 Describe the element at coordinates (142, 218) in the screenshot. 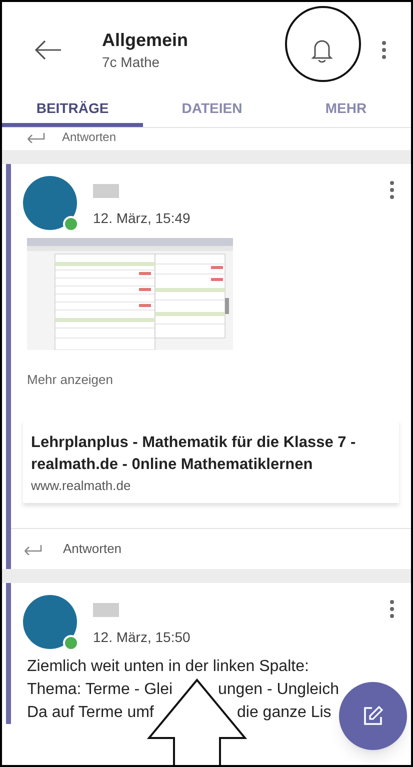

I see `post-timestamp: 12. März, 15:49` at that location.